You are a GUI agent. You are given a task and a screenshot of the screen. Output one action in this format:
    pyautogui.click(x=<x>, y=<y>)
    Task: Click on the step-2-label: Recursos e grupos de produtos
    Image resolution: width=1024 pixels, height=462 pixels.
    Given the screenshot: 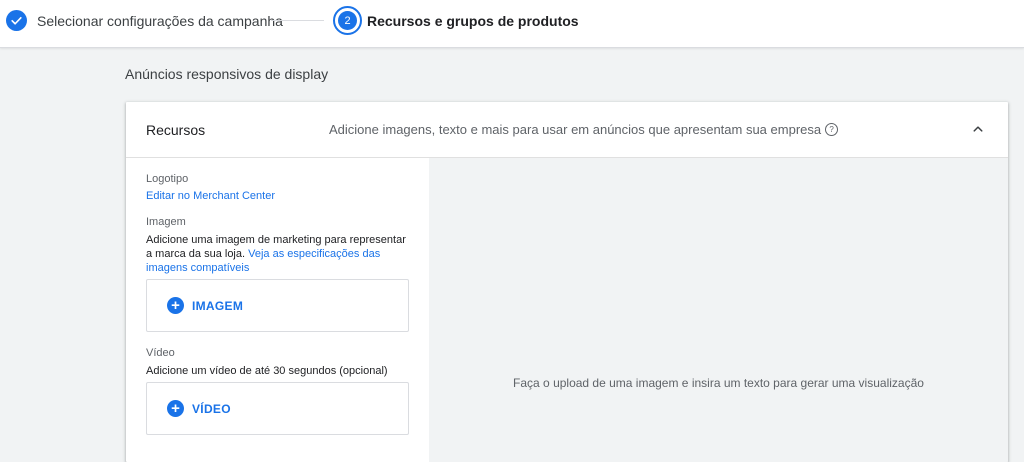 What is the action you would take?
    pyautogui.click(x=473, y=21)
    